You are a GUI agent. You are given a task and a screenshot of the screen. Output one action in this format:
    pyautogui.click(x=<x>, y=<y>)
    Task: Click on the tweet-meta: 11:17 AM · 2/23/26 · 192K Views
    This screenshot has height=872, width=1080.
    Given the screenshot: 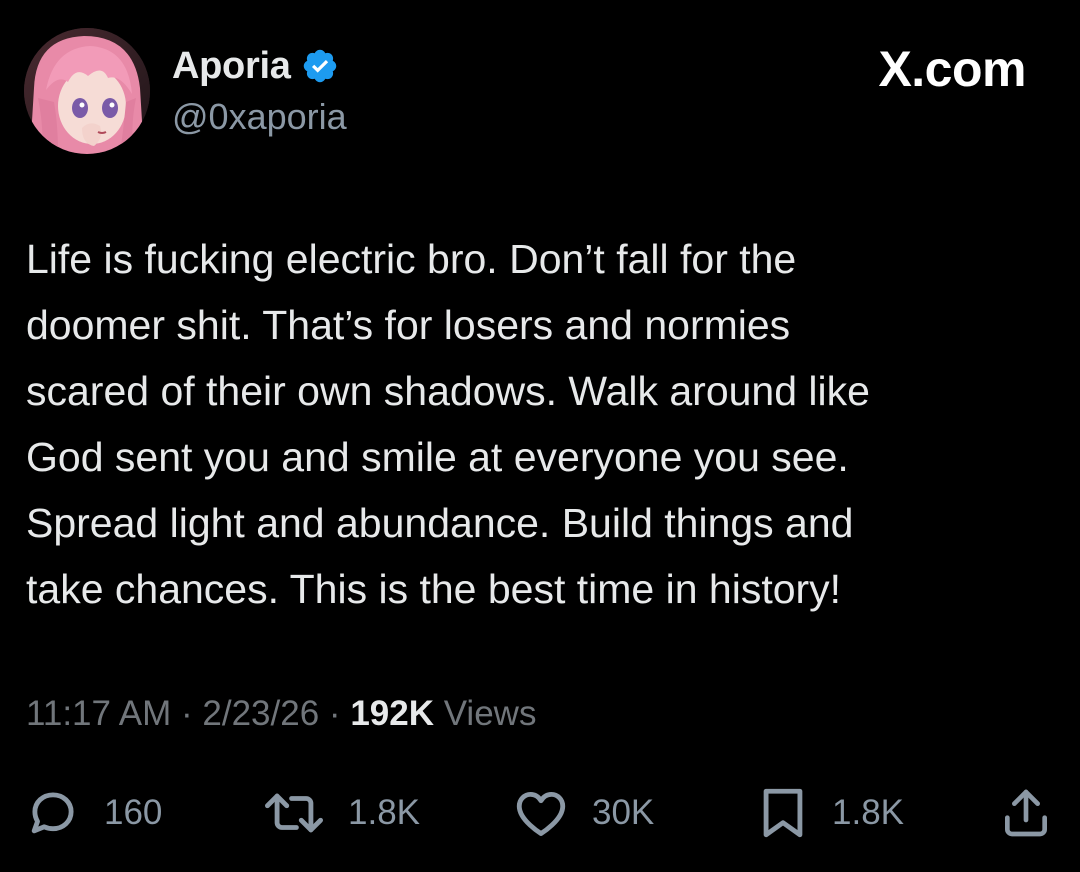 What is the action you would take?
    pyautogui.click(x=281, y=714)
    